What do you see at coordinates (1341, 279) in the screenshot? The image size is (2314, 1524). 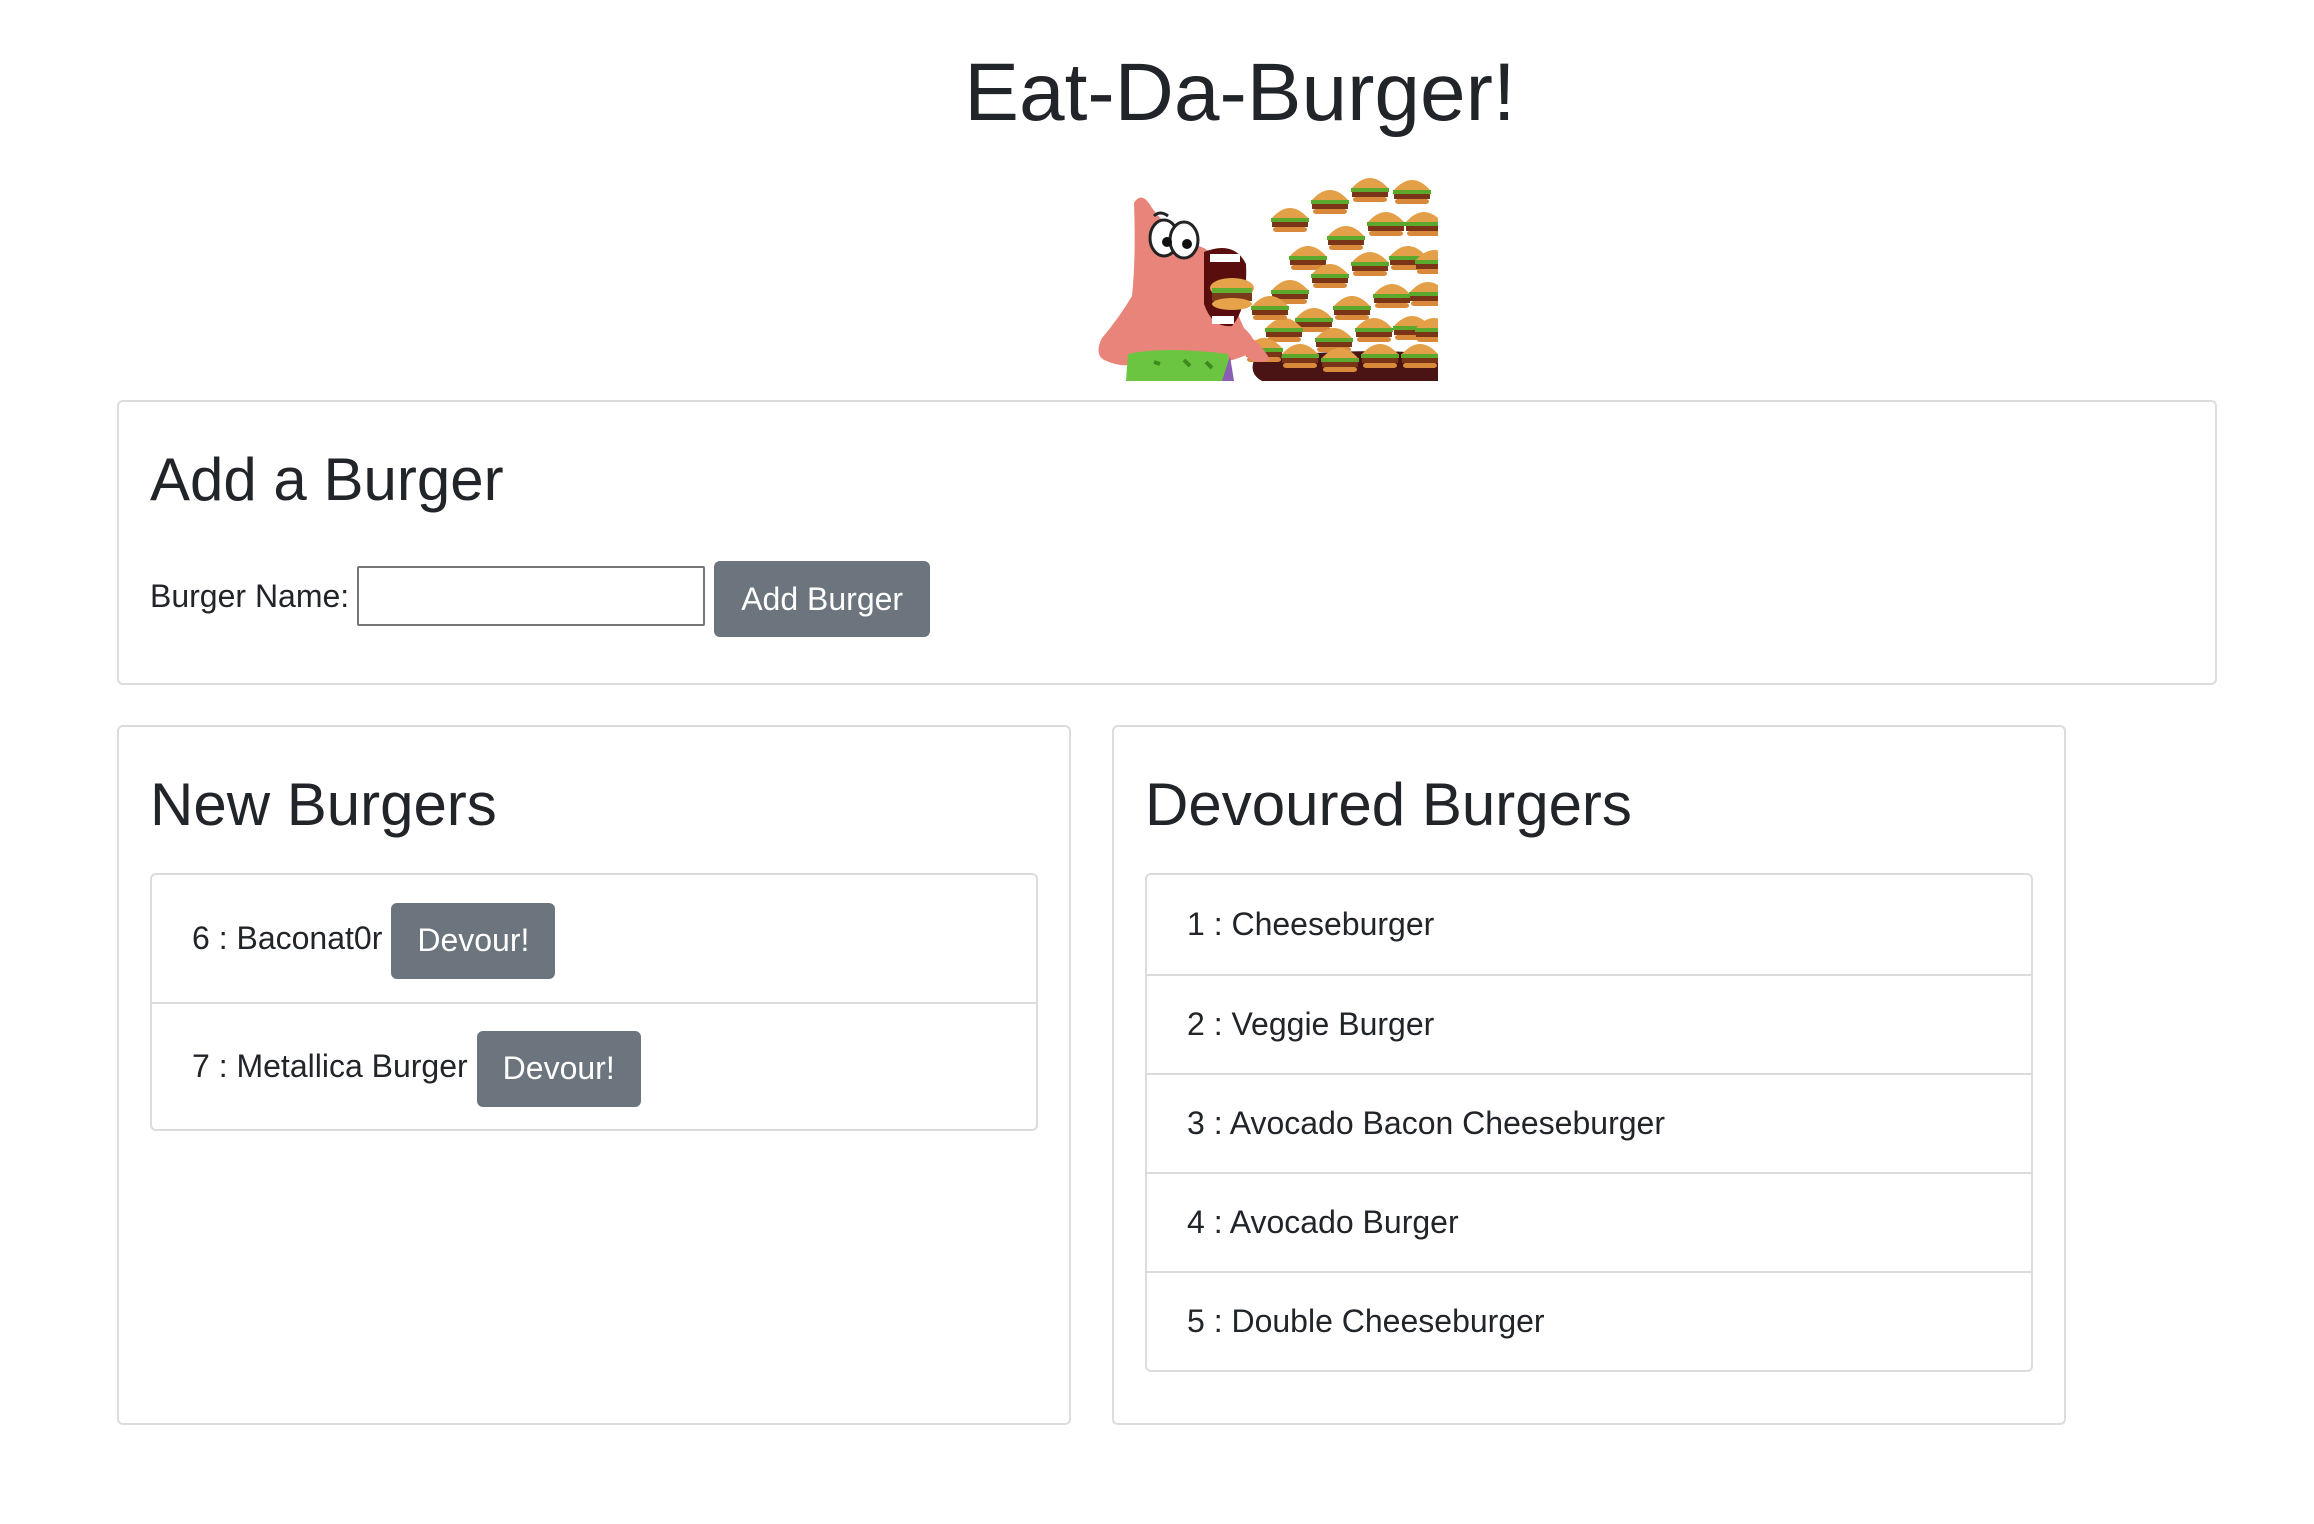 I see `burger-pile` at bounding box center [1341, 279].